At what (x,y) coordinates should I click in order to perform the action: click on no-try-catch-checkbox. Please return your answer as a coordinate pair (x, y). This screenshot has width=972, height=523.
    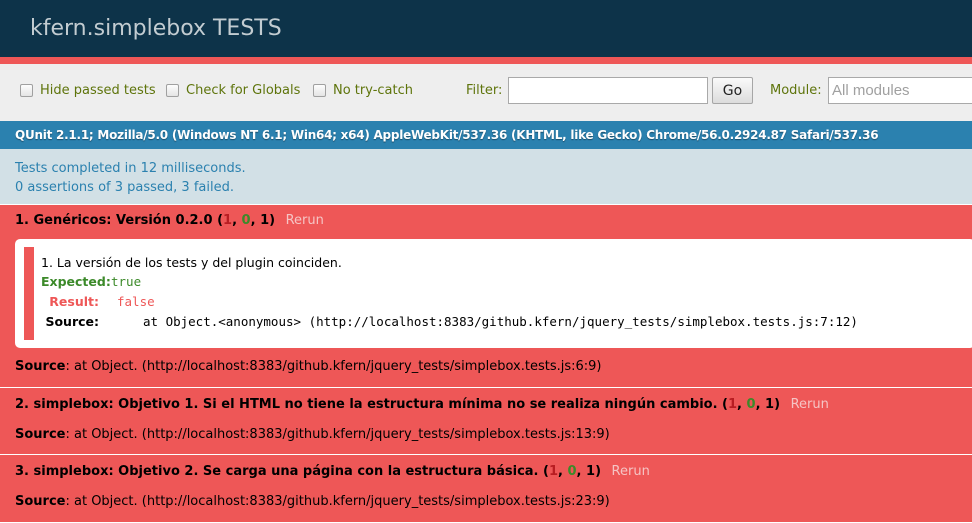
    Looking at the image, I should click on (319, 90).